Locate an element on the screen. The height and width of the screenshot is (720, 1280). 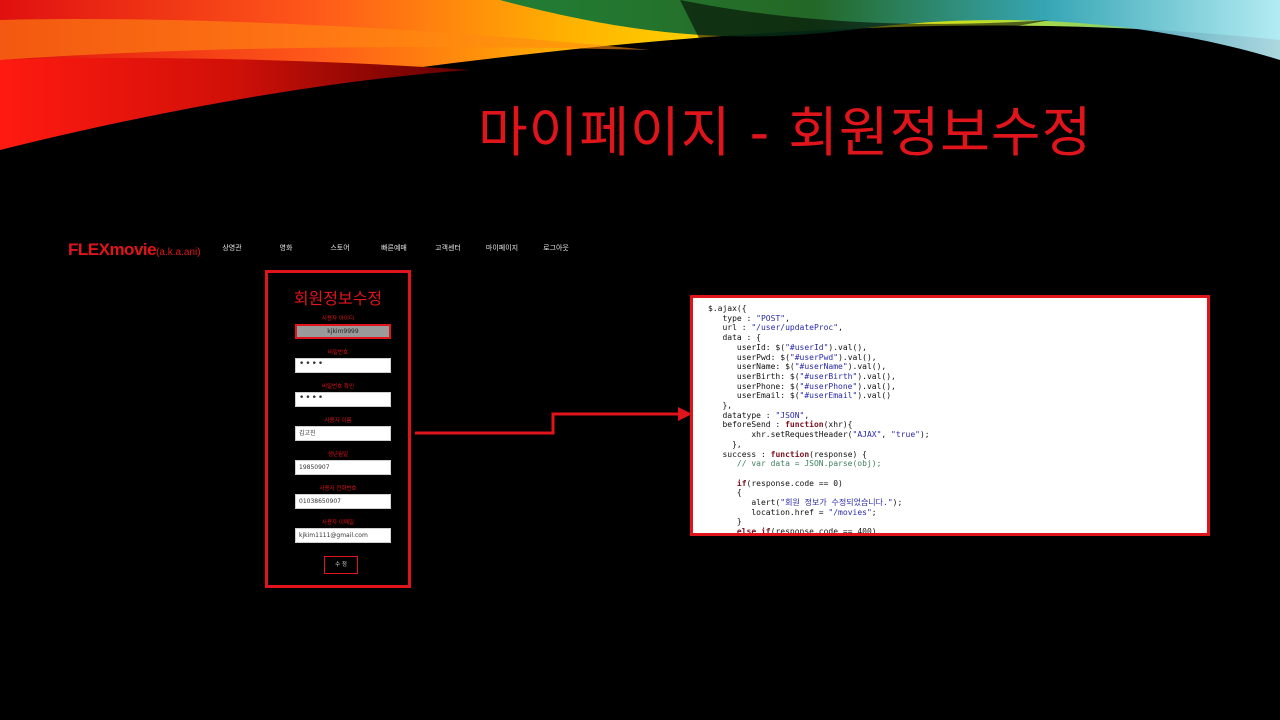
code-line: success : function(response) { is located at coordinates (787, 454).